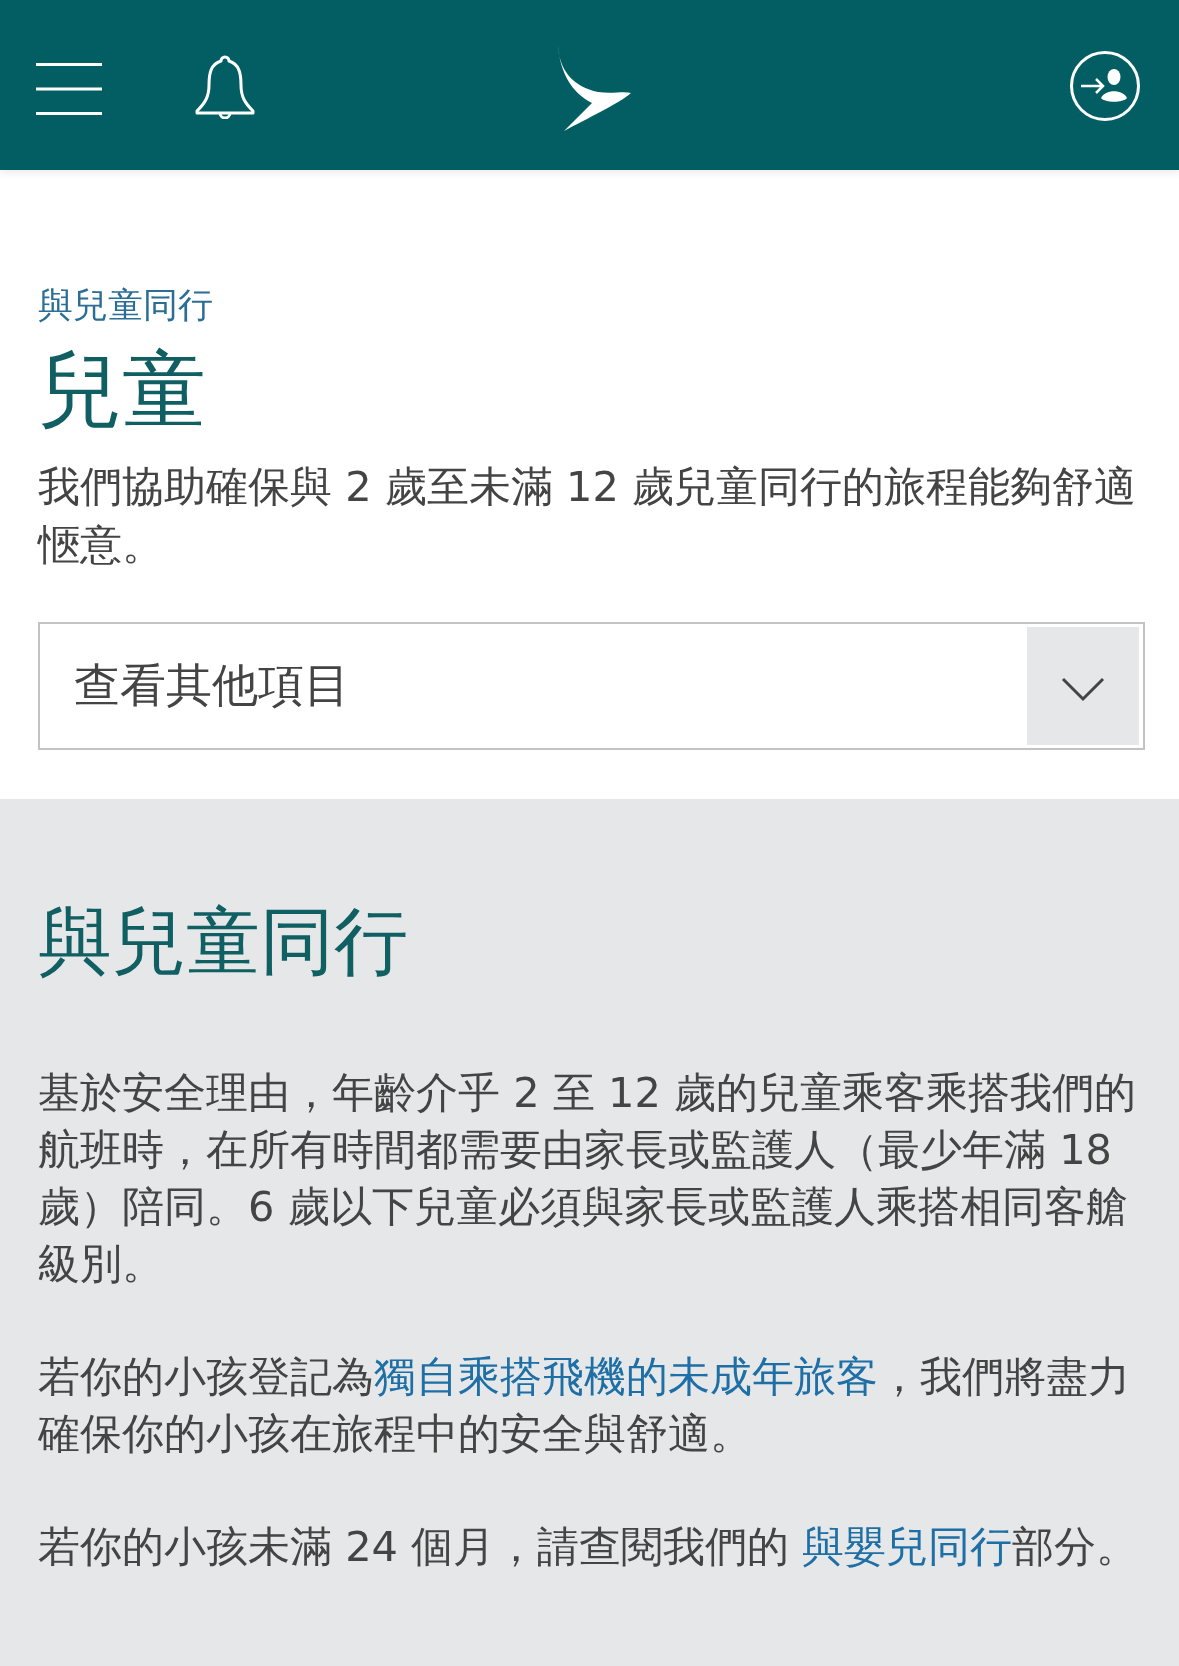 The image size is (1179, 1666). Describe the element at coordinates (589, 1547) in the screenshot. I see `body-paragraph: 若你的小孩未滿 24 個月，請查閱我們的 與嬰兒同行部分。` at that location.